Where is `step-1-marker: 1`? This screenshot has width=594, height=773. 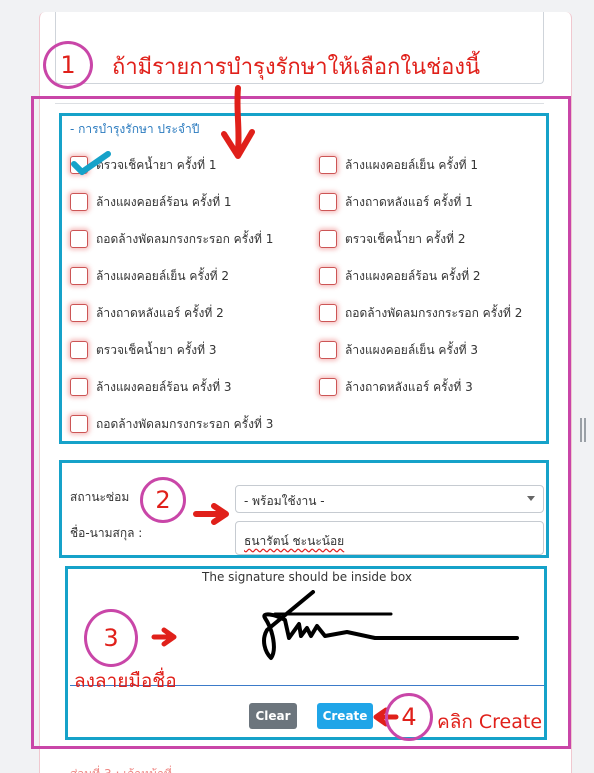
step-1-marker: 1 is located at coordinates (68, 65).